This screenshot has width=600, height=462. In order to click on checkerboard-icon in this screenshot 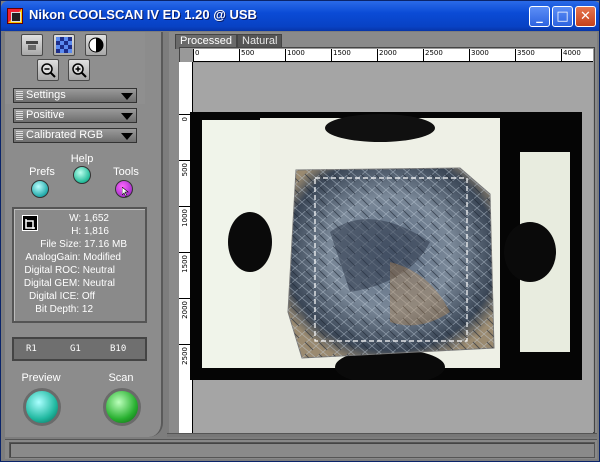, I will do `click(64, 45)`.